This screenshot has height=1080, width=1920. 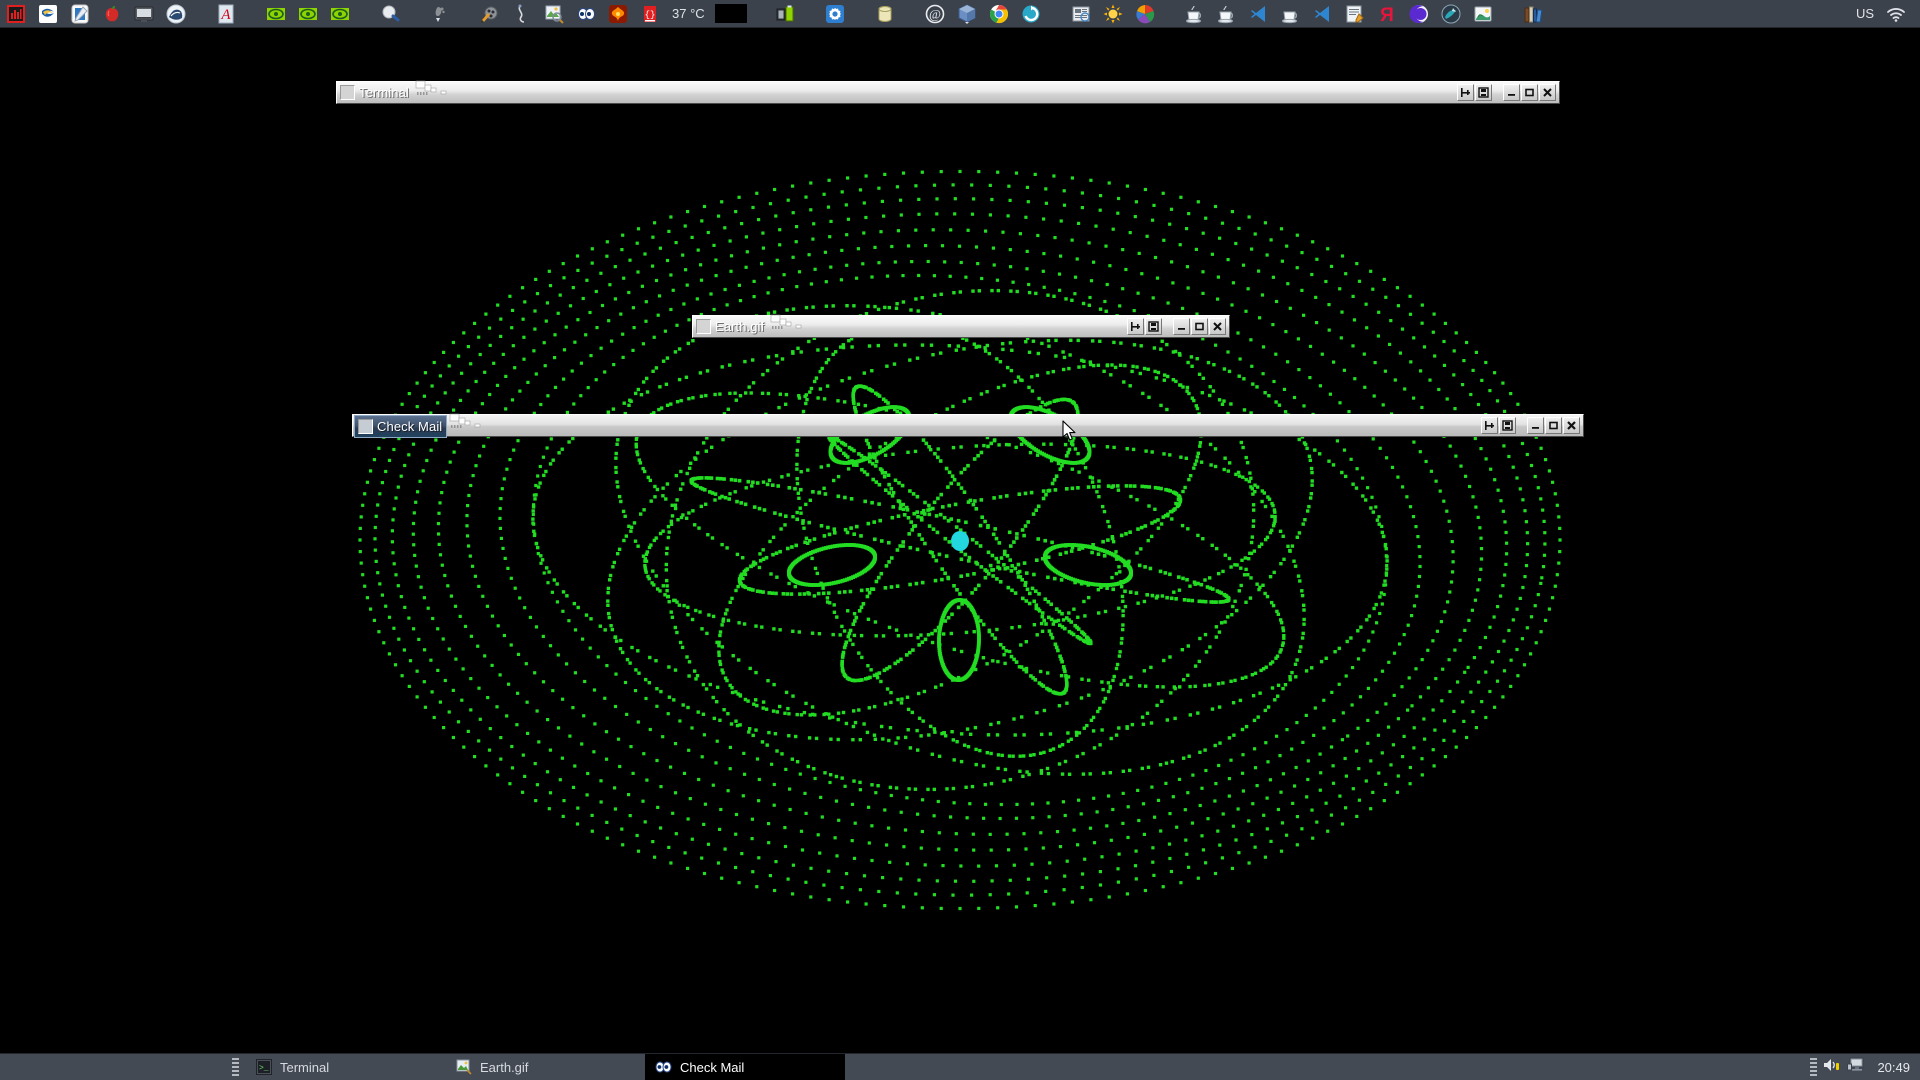 What do you see at coordinates (1145, 14) in the screenshot?
I see `color-wheel-icon` at bounding box center [1145, 14].